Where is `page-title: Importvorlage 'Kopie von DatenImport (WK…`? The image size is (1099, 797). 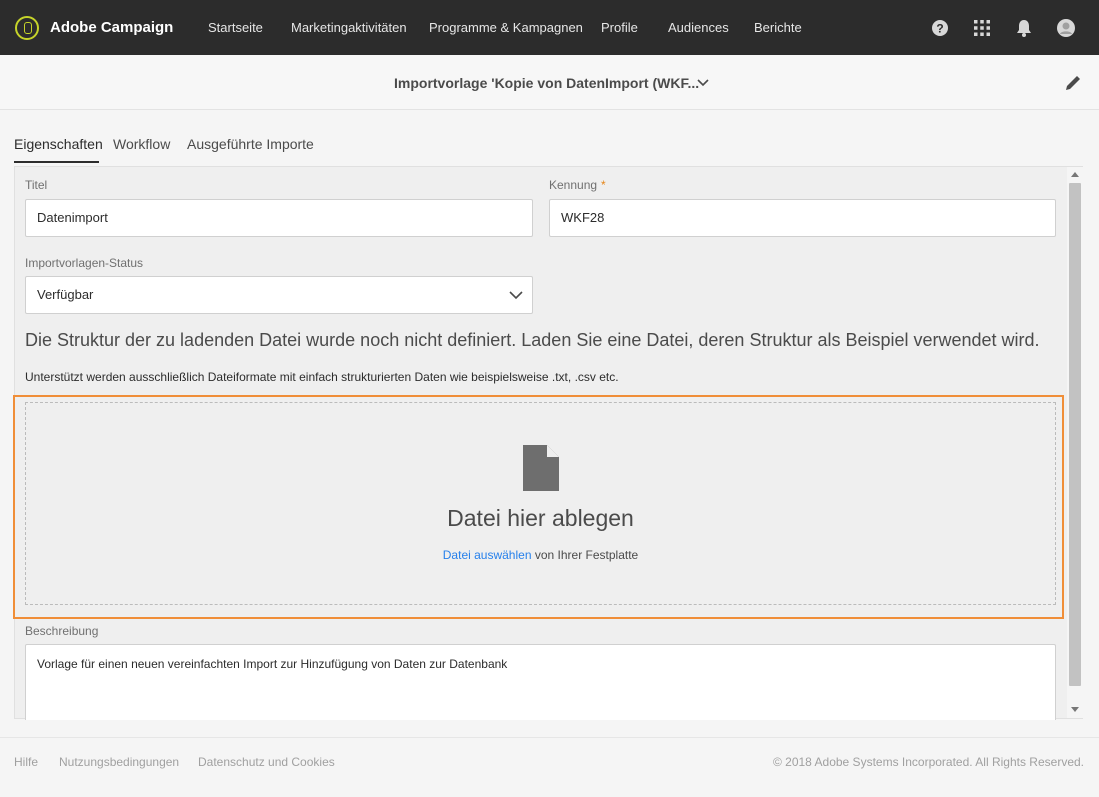
page-title: Importvorlage 'Kopie von DatenImport (WK… is located at coordinates (546, 83).